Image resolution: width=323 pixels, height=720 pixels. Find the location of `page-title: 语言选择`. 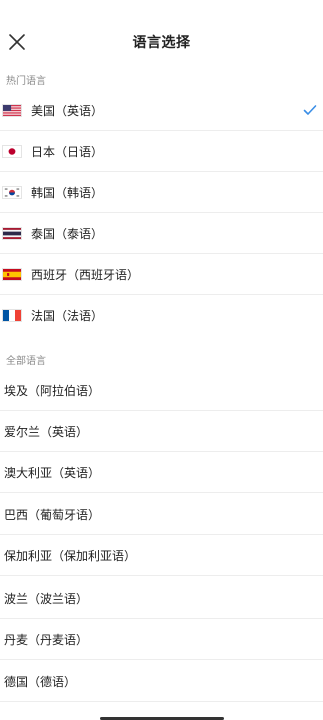

page-title: 语言选择 is located at coordinates (161, 43).